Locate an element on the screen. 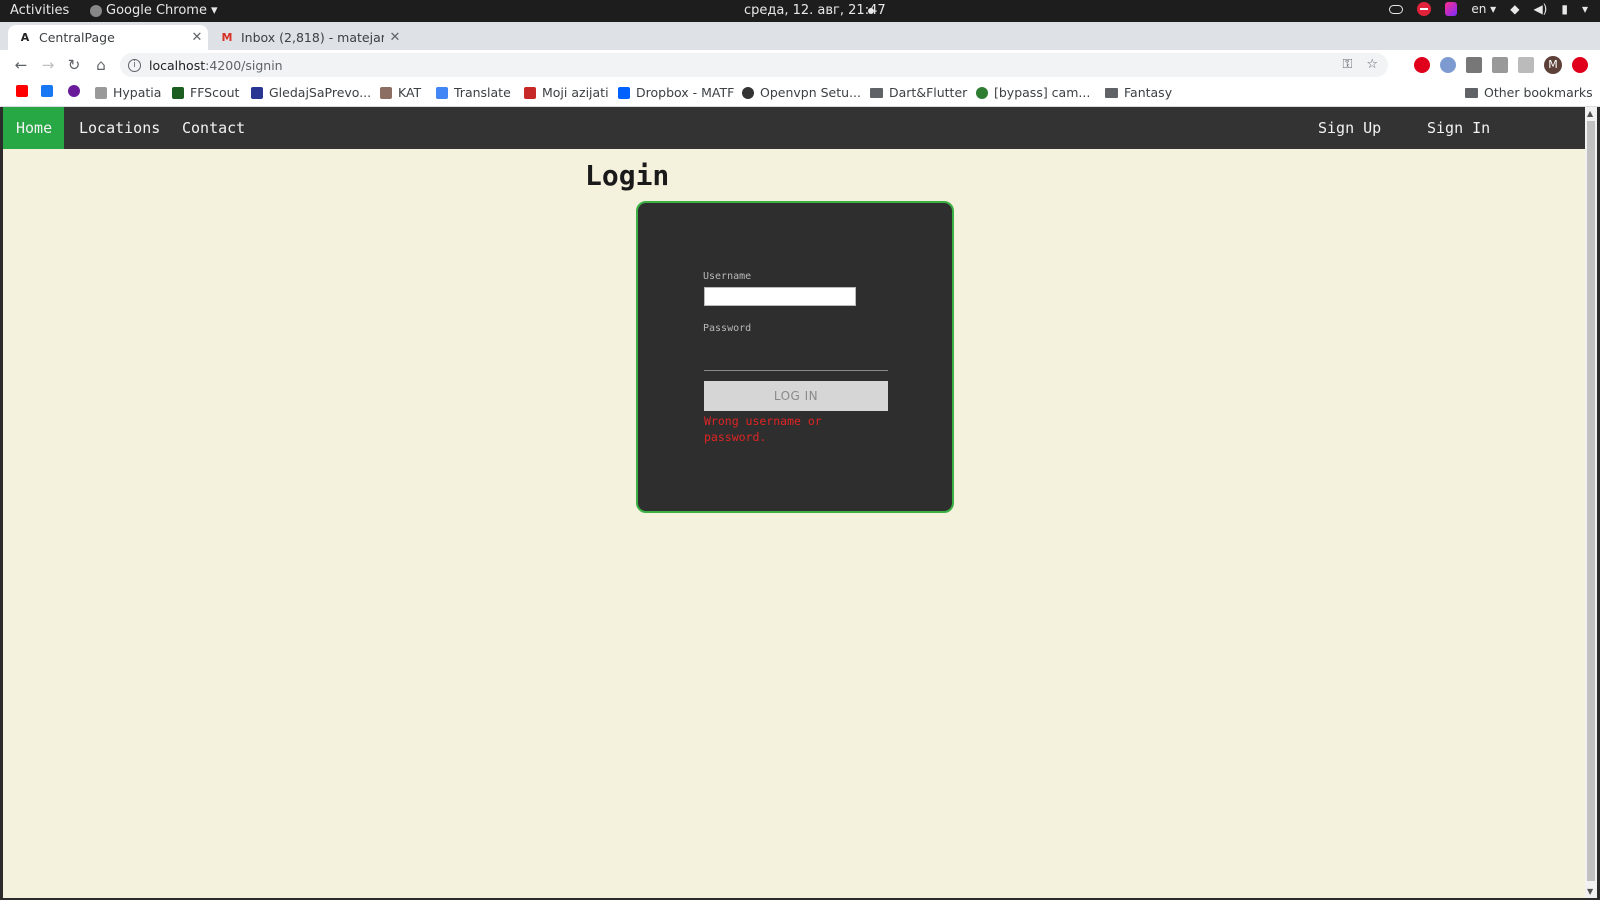 Image resolution: width=1600 pixels, height=900 pixels. scrollbar: ▲ ▼ is located at coordinates (1591, 502).